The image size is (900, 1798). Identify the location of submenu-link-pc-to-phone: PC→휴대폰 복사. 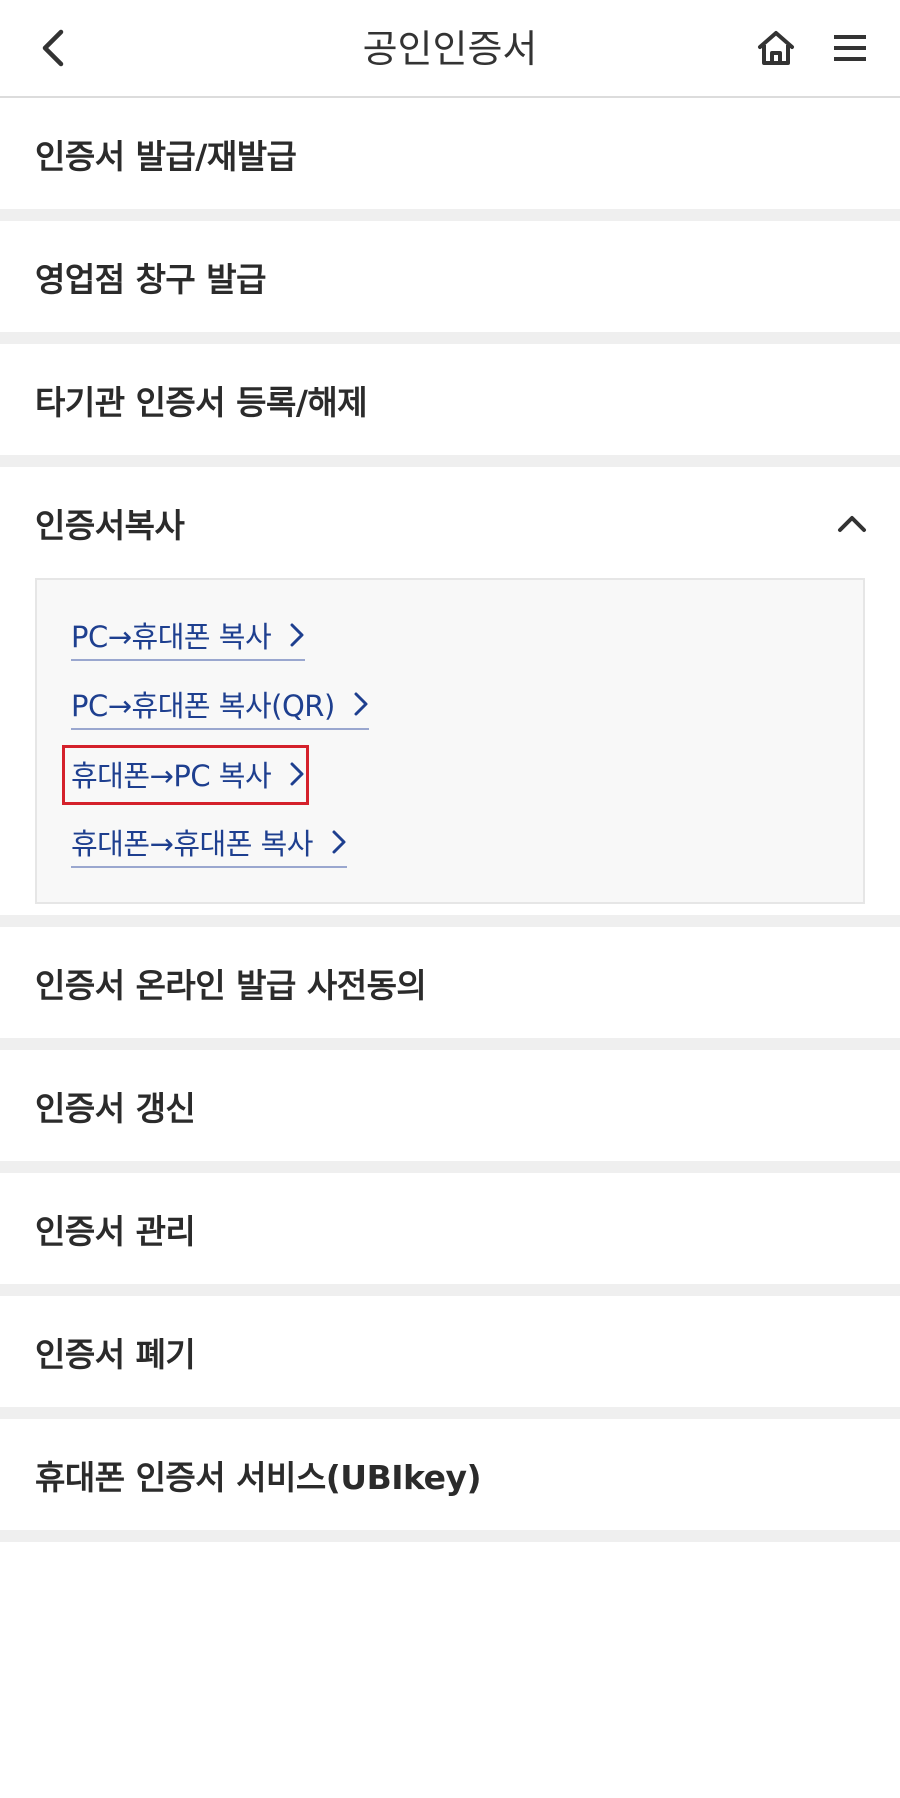
(188, 636).